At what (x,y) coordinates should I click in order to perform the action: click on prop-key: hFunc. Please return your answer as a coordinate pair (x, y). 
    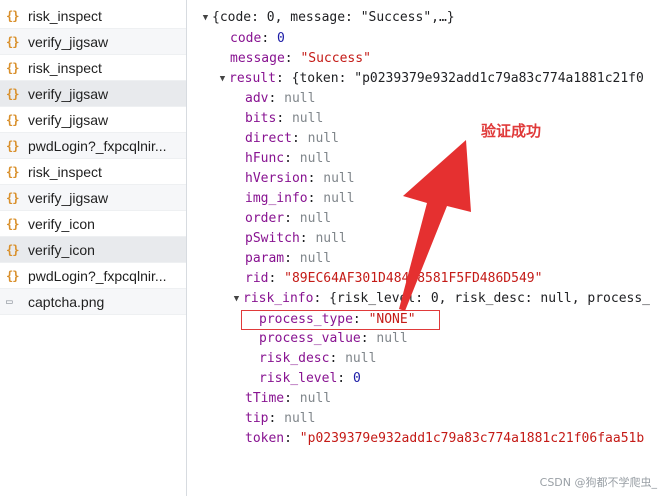
    Looking at the image, I should click on (265, 158).